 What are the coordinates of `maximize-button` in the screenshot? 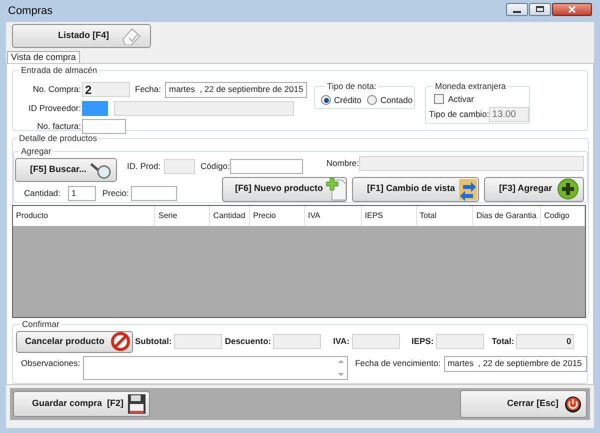 It's located at (540, 9).